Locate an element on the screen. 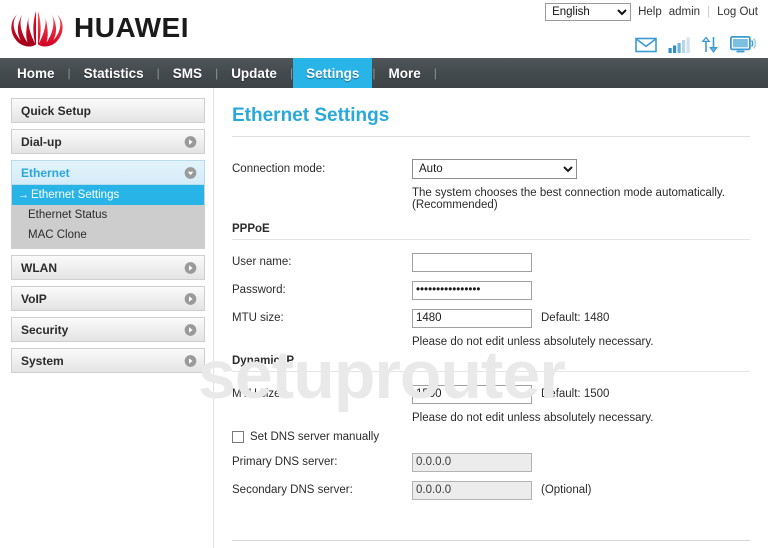  nav-item-statistics: Statistics is located at coordinates (114, 73).